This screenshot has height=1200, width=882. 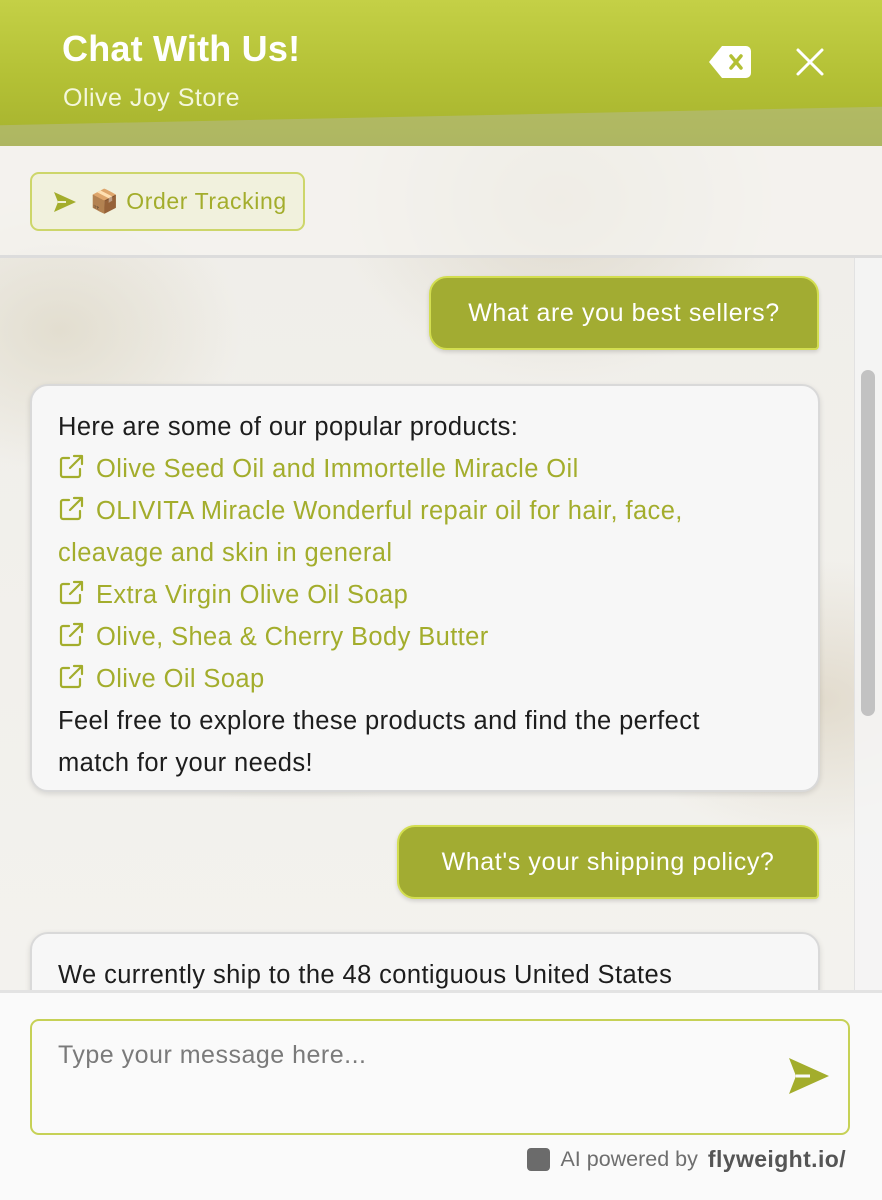 I want to click on quick-actions-bar: 📦 Order Tracking, so click(x=441, y=202).